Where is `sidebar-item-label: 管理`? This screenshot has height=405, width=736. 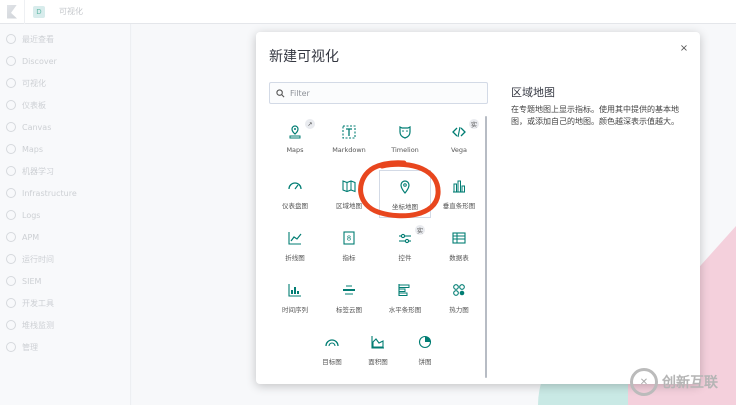
sidebar-item-label: 管理 is located at coordinates (30, 347).